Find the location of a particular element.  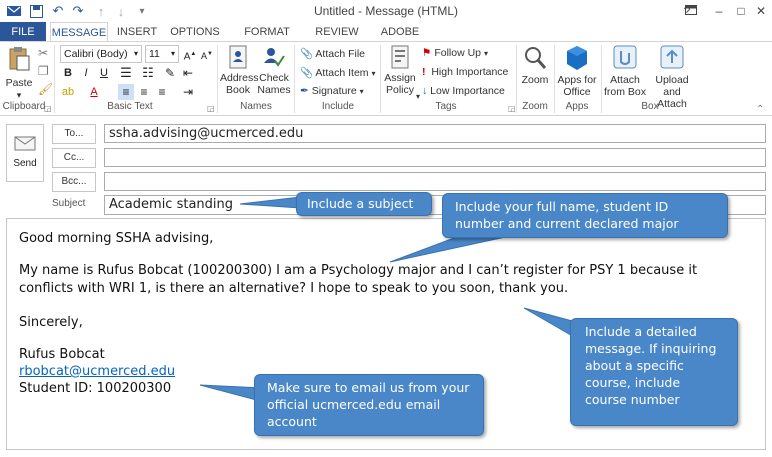

subject-label: Subject is located at coordinates (69, 203).